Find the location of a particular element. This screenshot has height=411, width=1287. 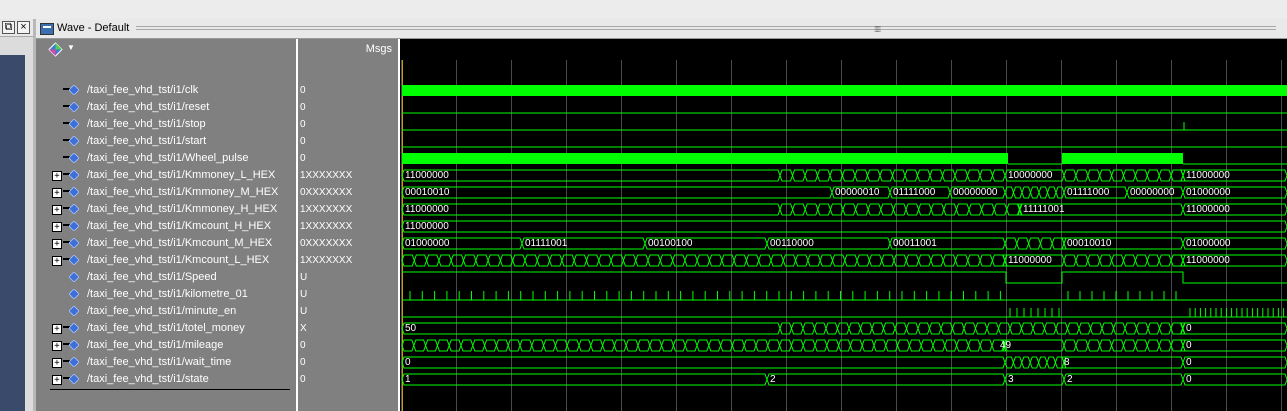

signal-row: + /taxi_fee_vhd_tst/i1/wait_time is located at coordinates (166, 362).